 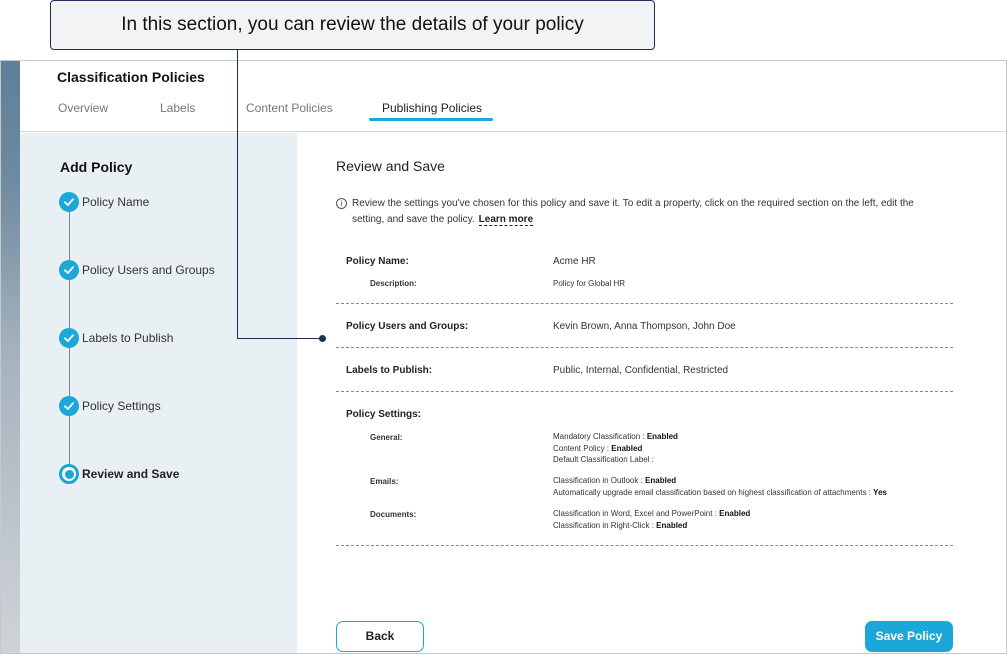 What do you see at coordinates (506, 220) in the screenshot?
I see `learn-more-link: Learn more` at bounding box center [506, 220].